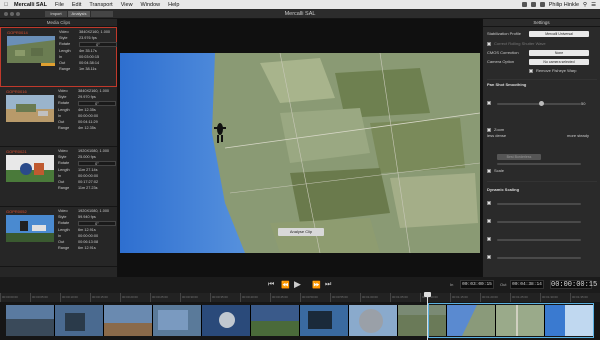 Image resolution: width=600 pixels, height=340 pixels. I want to click on profile-select: Mercalli Universal, so click(559, 34).